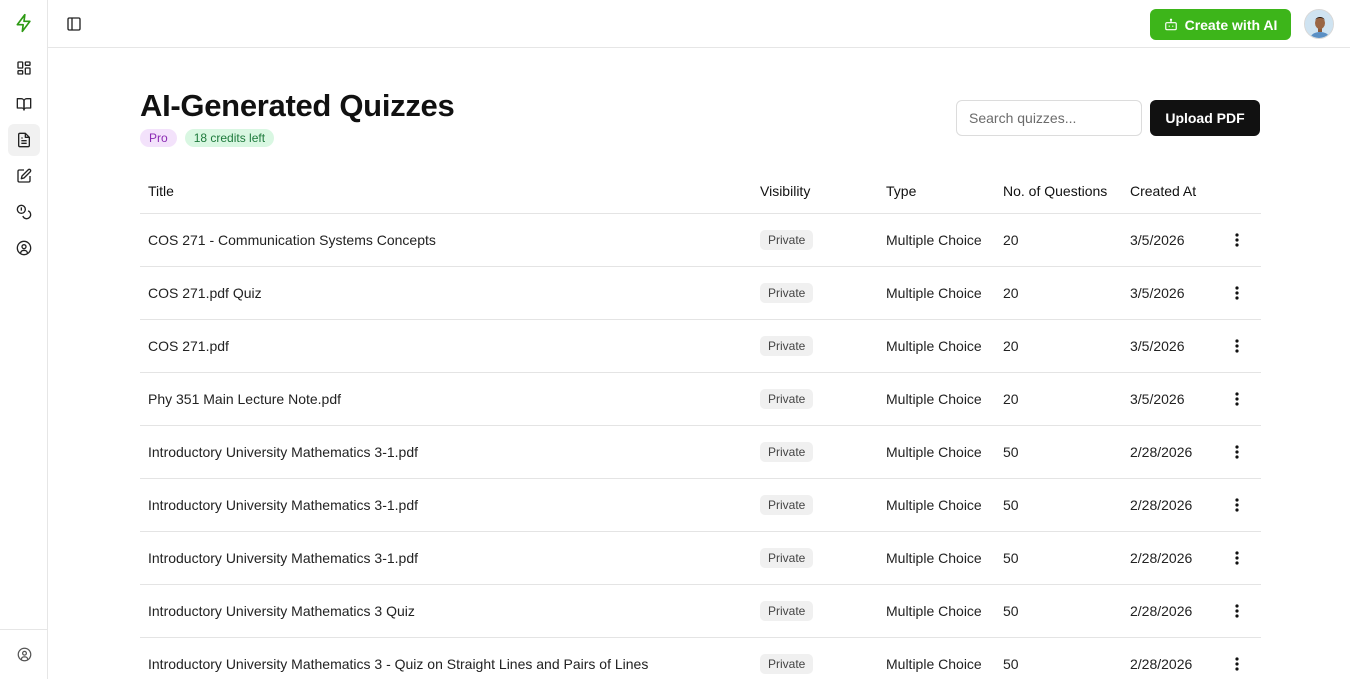 The width and height of the screenshot is (1350, 679). What do you see at coordinates (446, 399) in the screenshot?
I see `quiz-title: Phy 351 Main Lecture Note.pdf` at bounding box center [446, 399].